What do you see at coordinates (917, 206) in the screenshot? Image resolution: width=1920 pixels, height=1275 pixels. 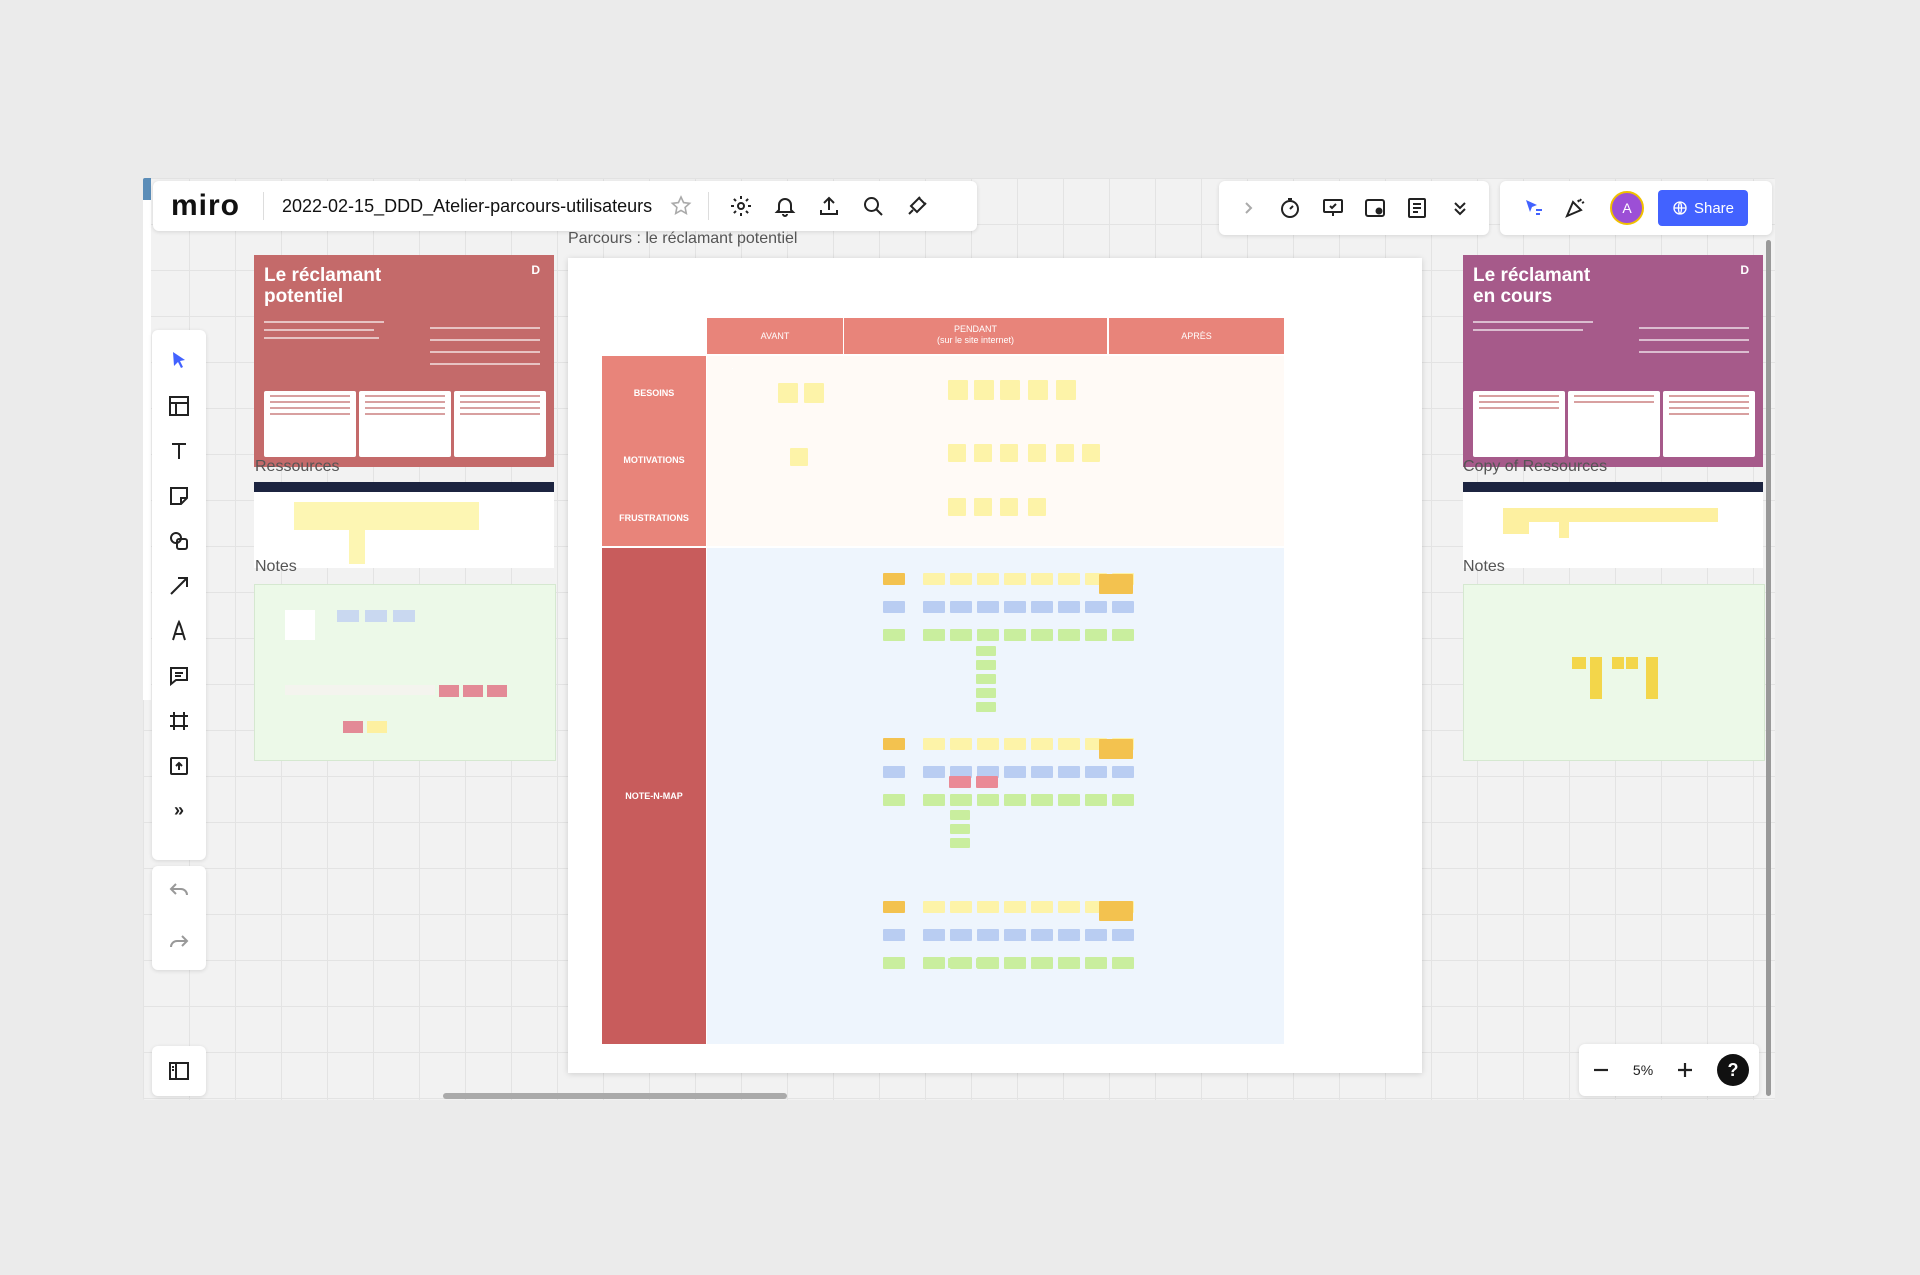 I see `plugin-icon` at bounding box center [917, 206].